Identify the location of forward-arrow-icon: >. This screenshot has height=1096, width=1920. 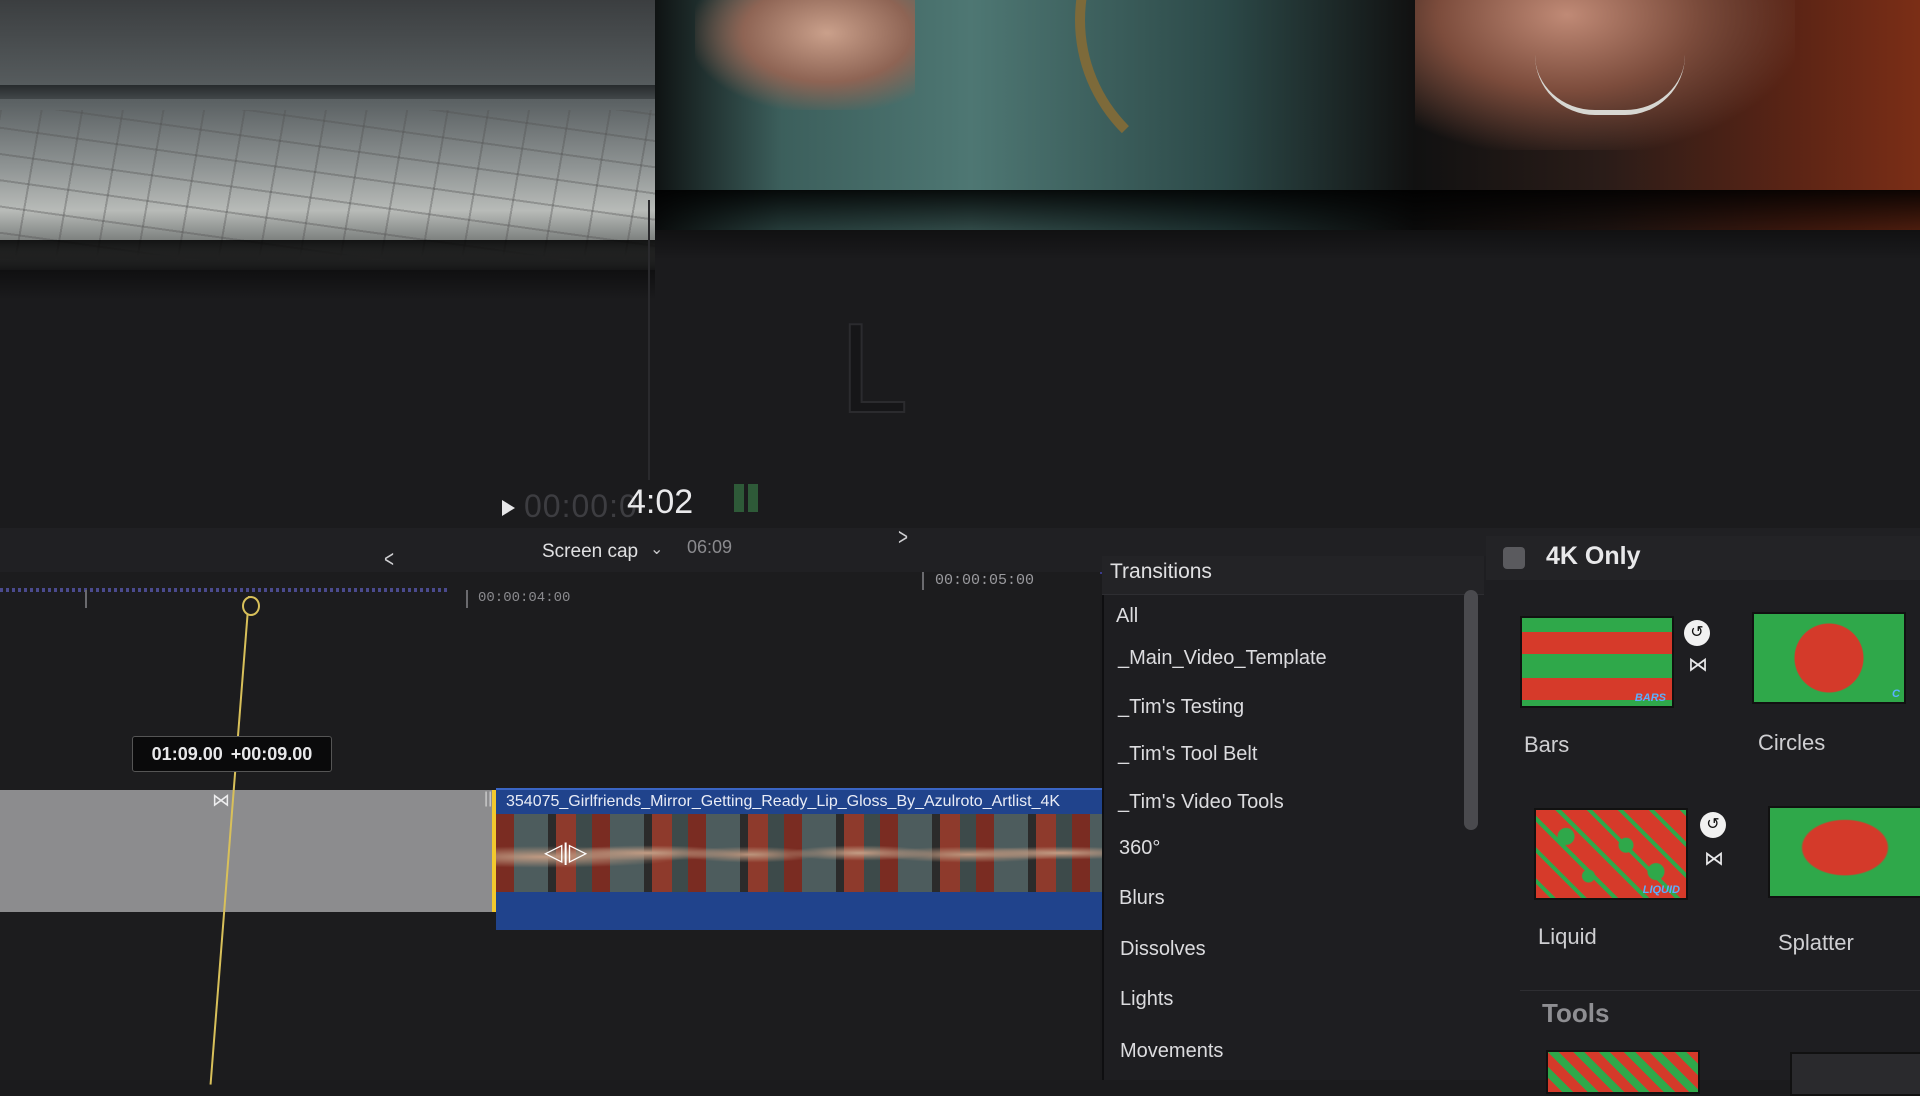
(903, 538).